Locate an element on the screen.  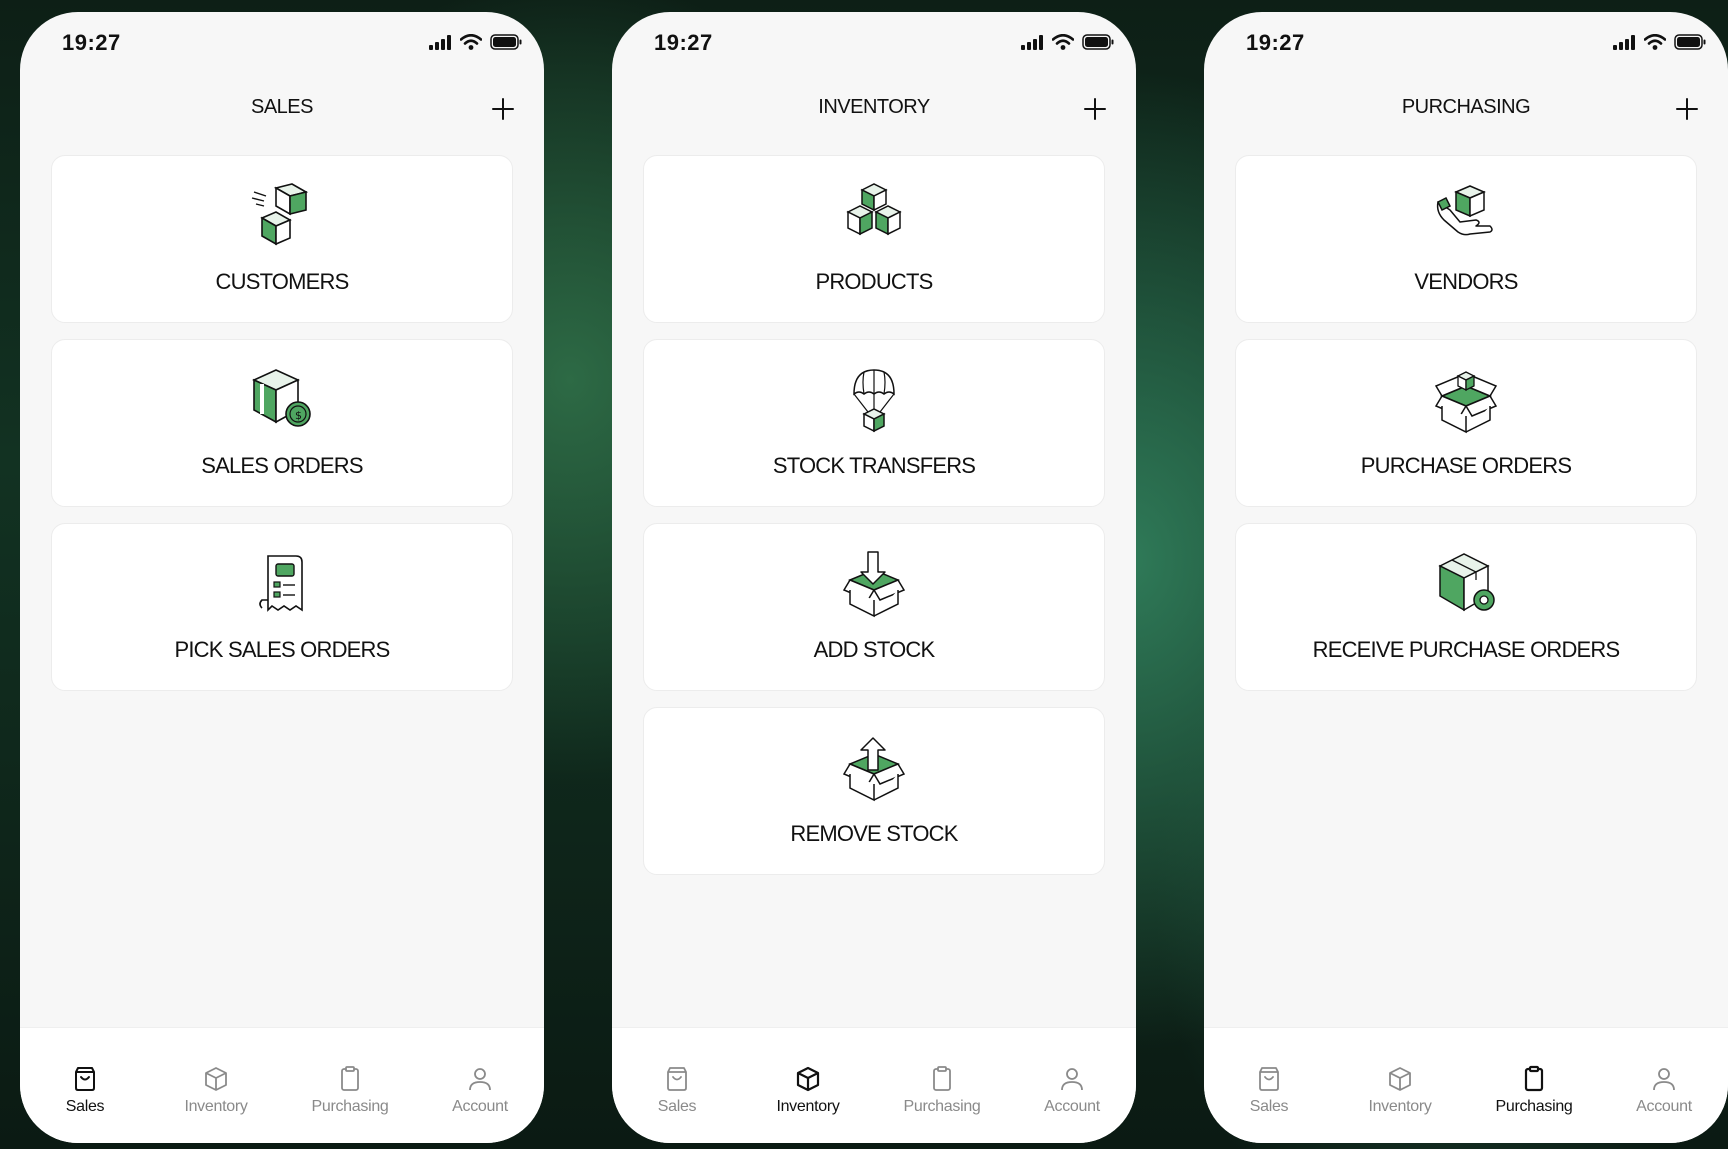
card-label: RECEIVE PURCHASE ORDERS is located at coordinates (1466, 649).